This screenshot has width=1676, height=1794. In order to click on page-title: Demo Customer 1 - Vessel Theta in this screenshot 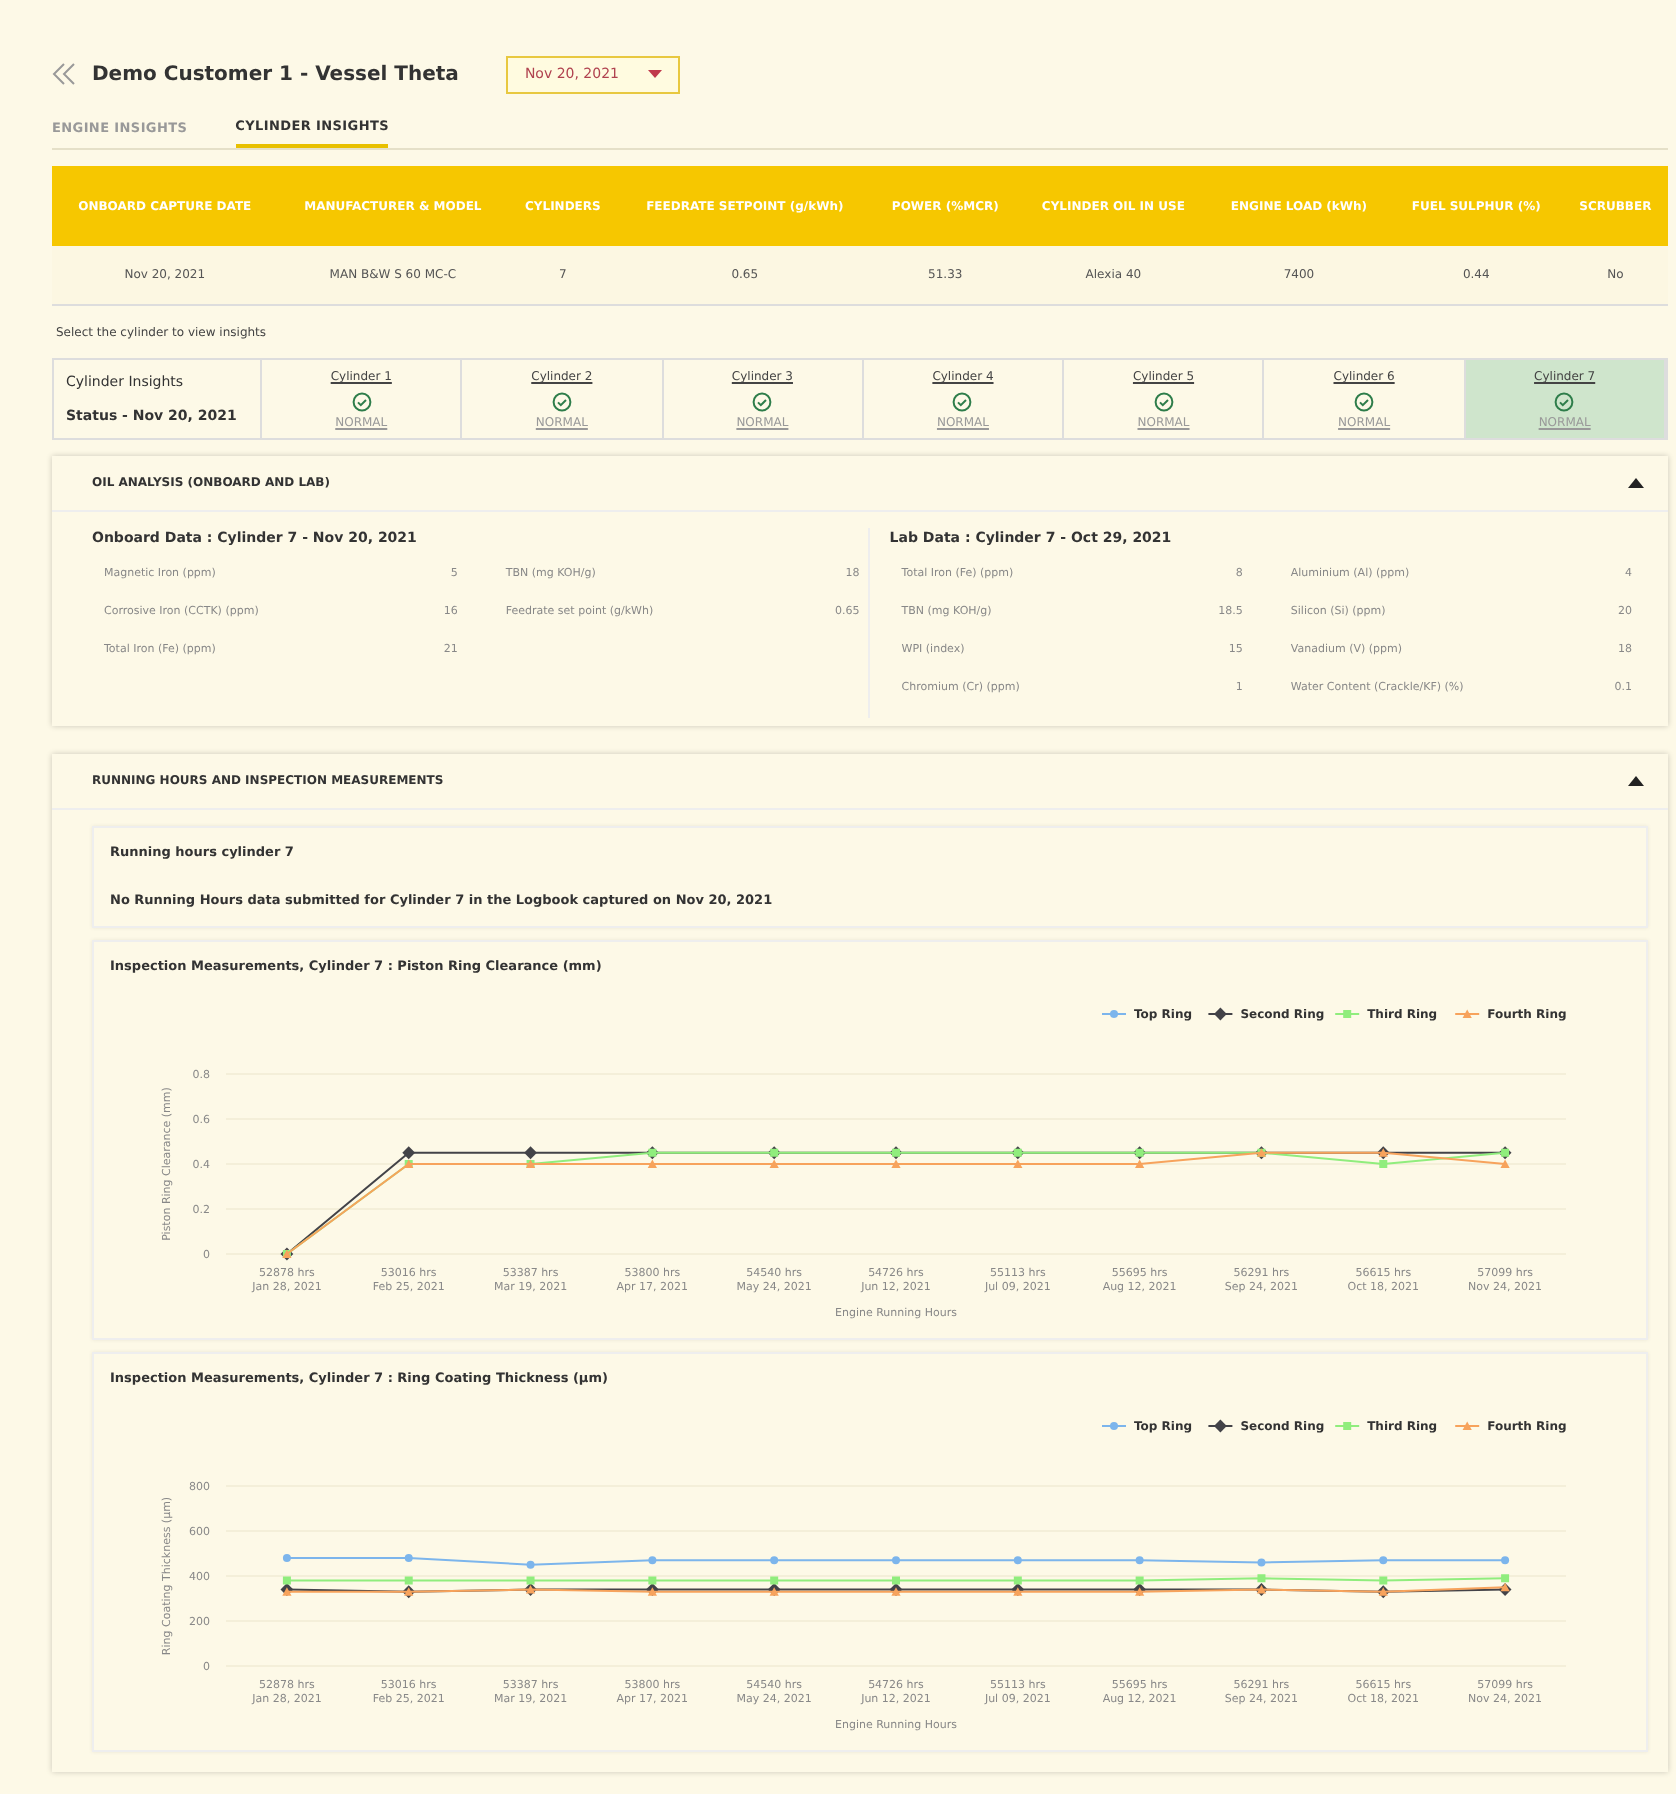, I will do `click(275, 75)`.